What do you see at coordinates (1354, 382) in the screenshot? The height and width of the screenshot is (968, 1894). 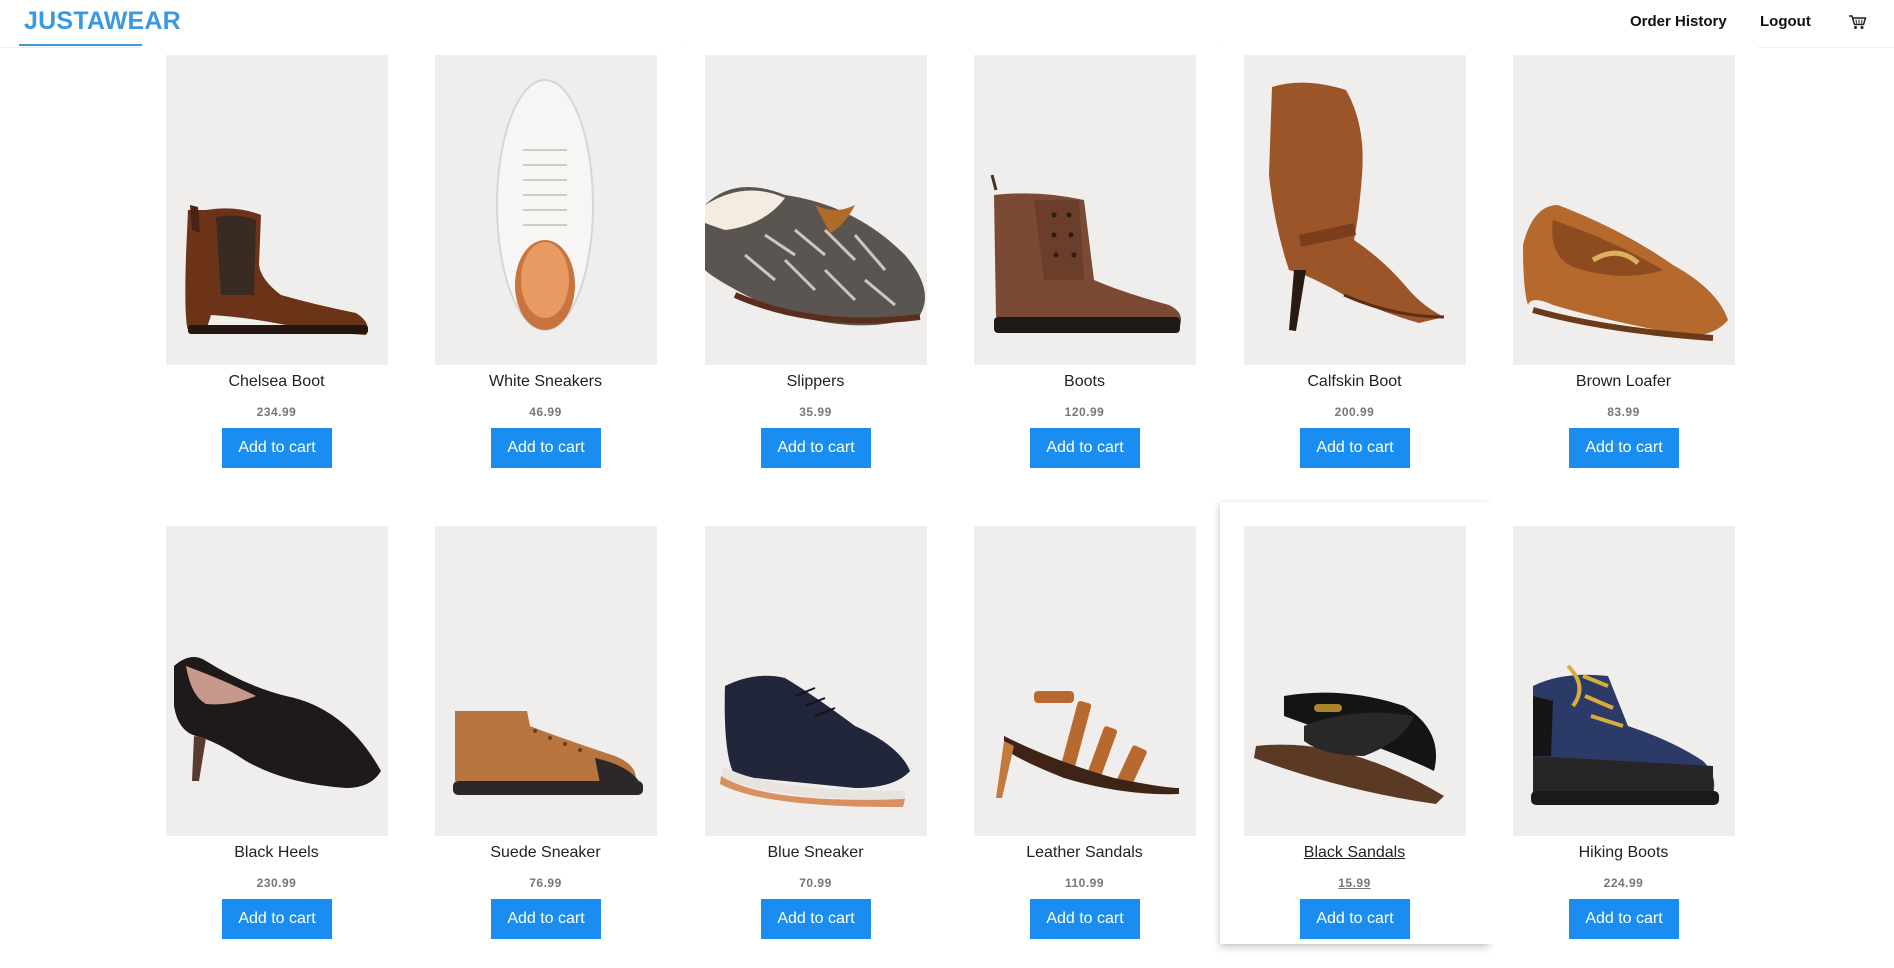 I see `product-name: Calfskin Boot` at bounding box center [1354, 382].